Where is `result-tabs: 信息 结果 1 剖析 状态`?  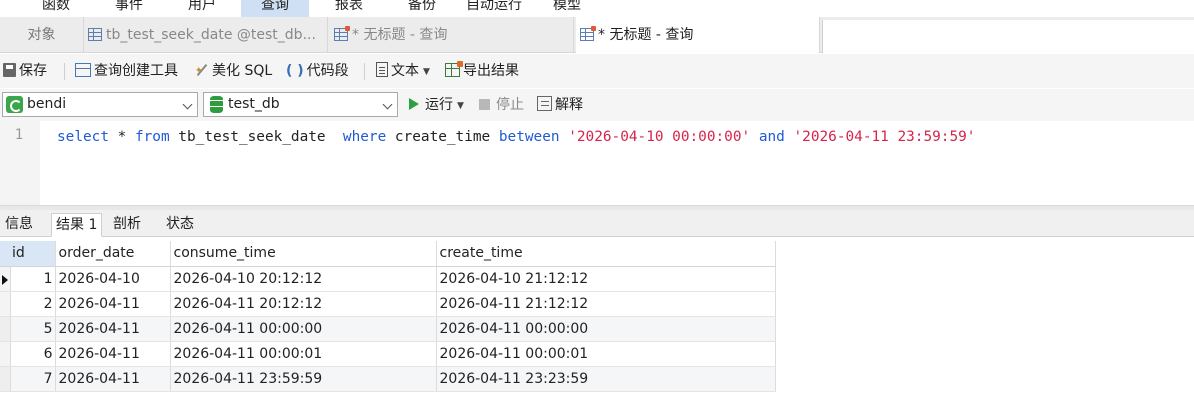
result-tabs: 信息 结果 1 剖析 状态 is located at coordinates (597, 223).